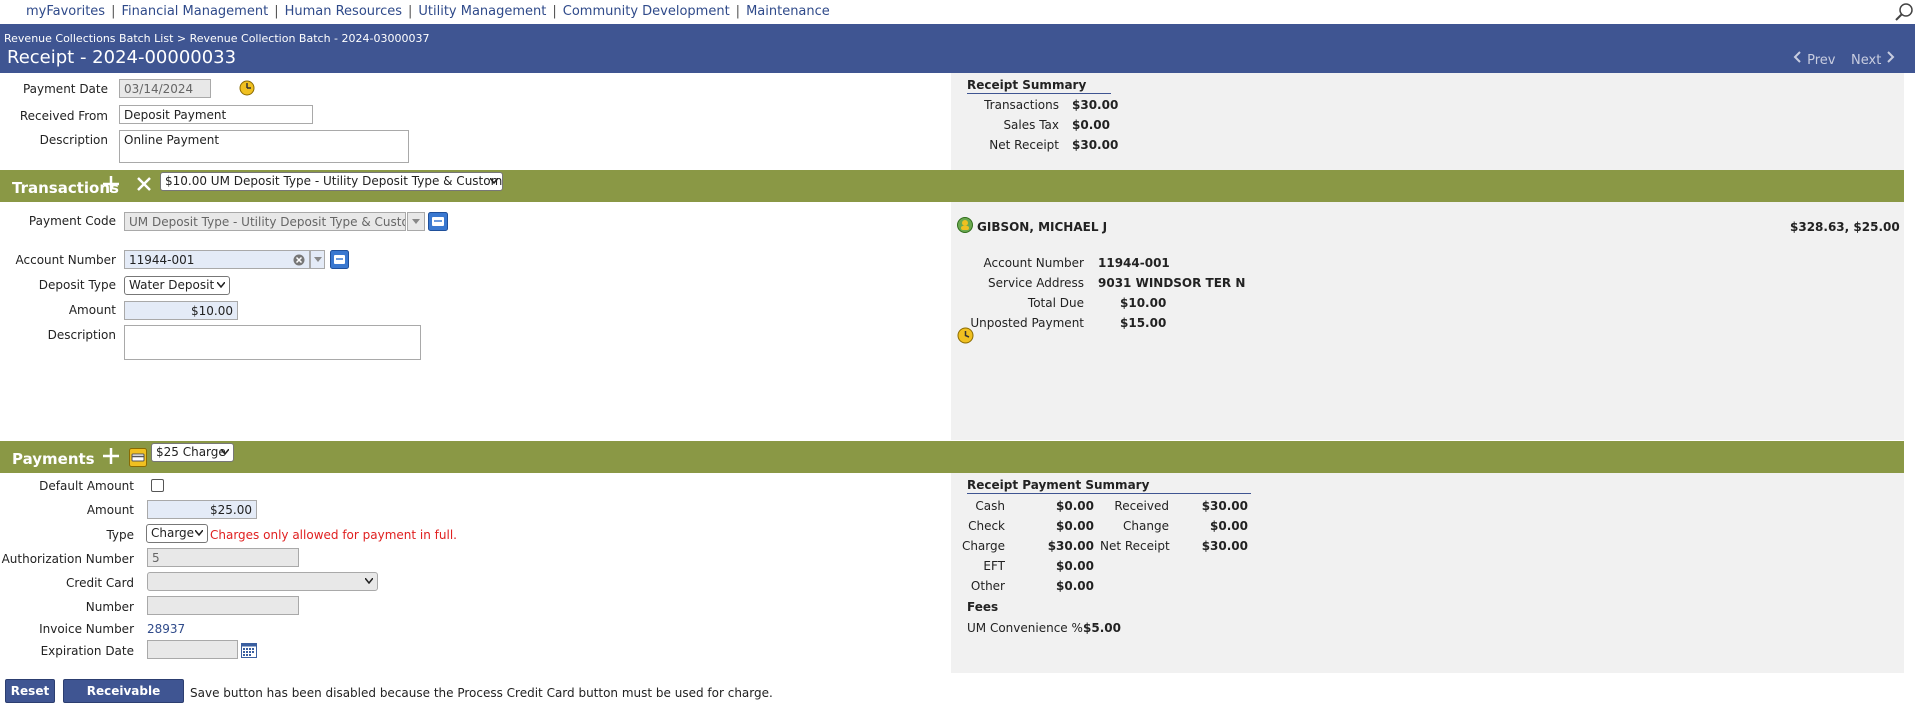  What do you see at coordinates (1135, 546) in the screenshot?
I see `payment-net-receipt-label: Net Receipt` at bounding box center [1135, 546].